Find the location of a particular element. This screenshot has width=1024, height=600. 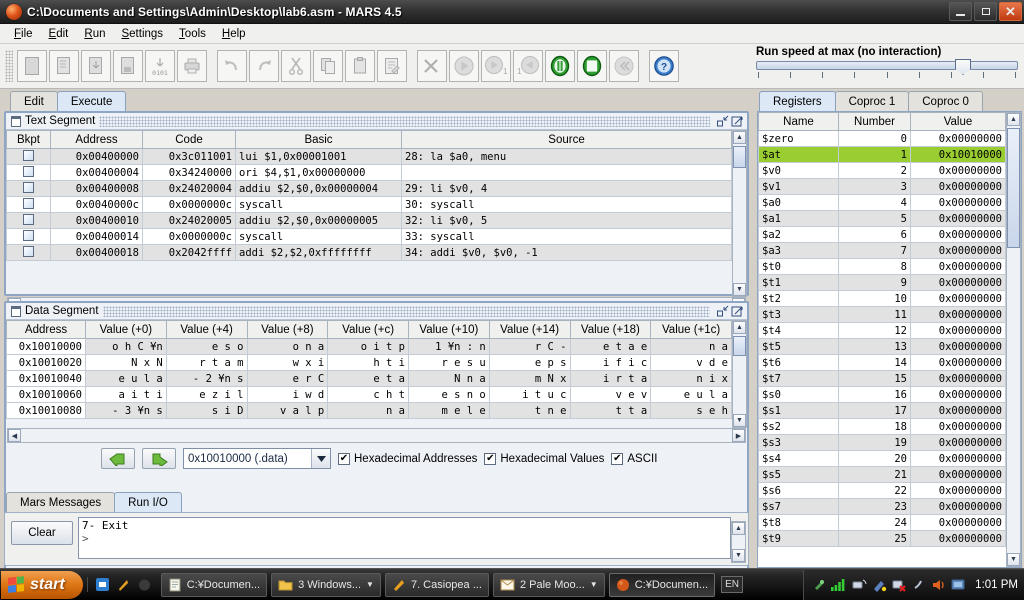

chevron-down-icon: ▼ is located at coordinates (594, 584).